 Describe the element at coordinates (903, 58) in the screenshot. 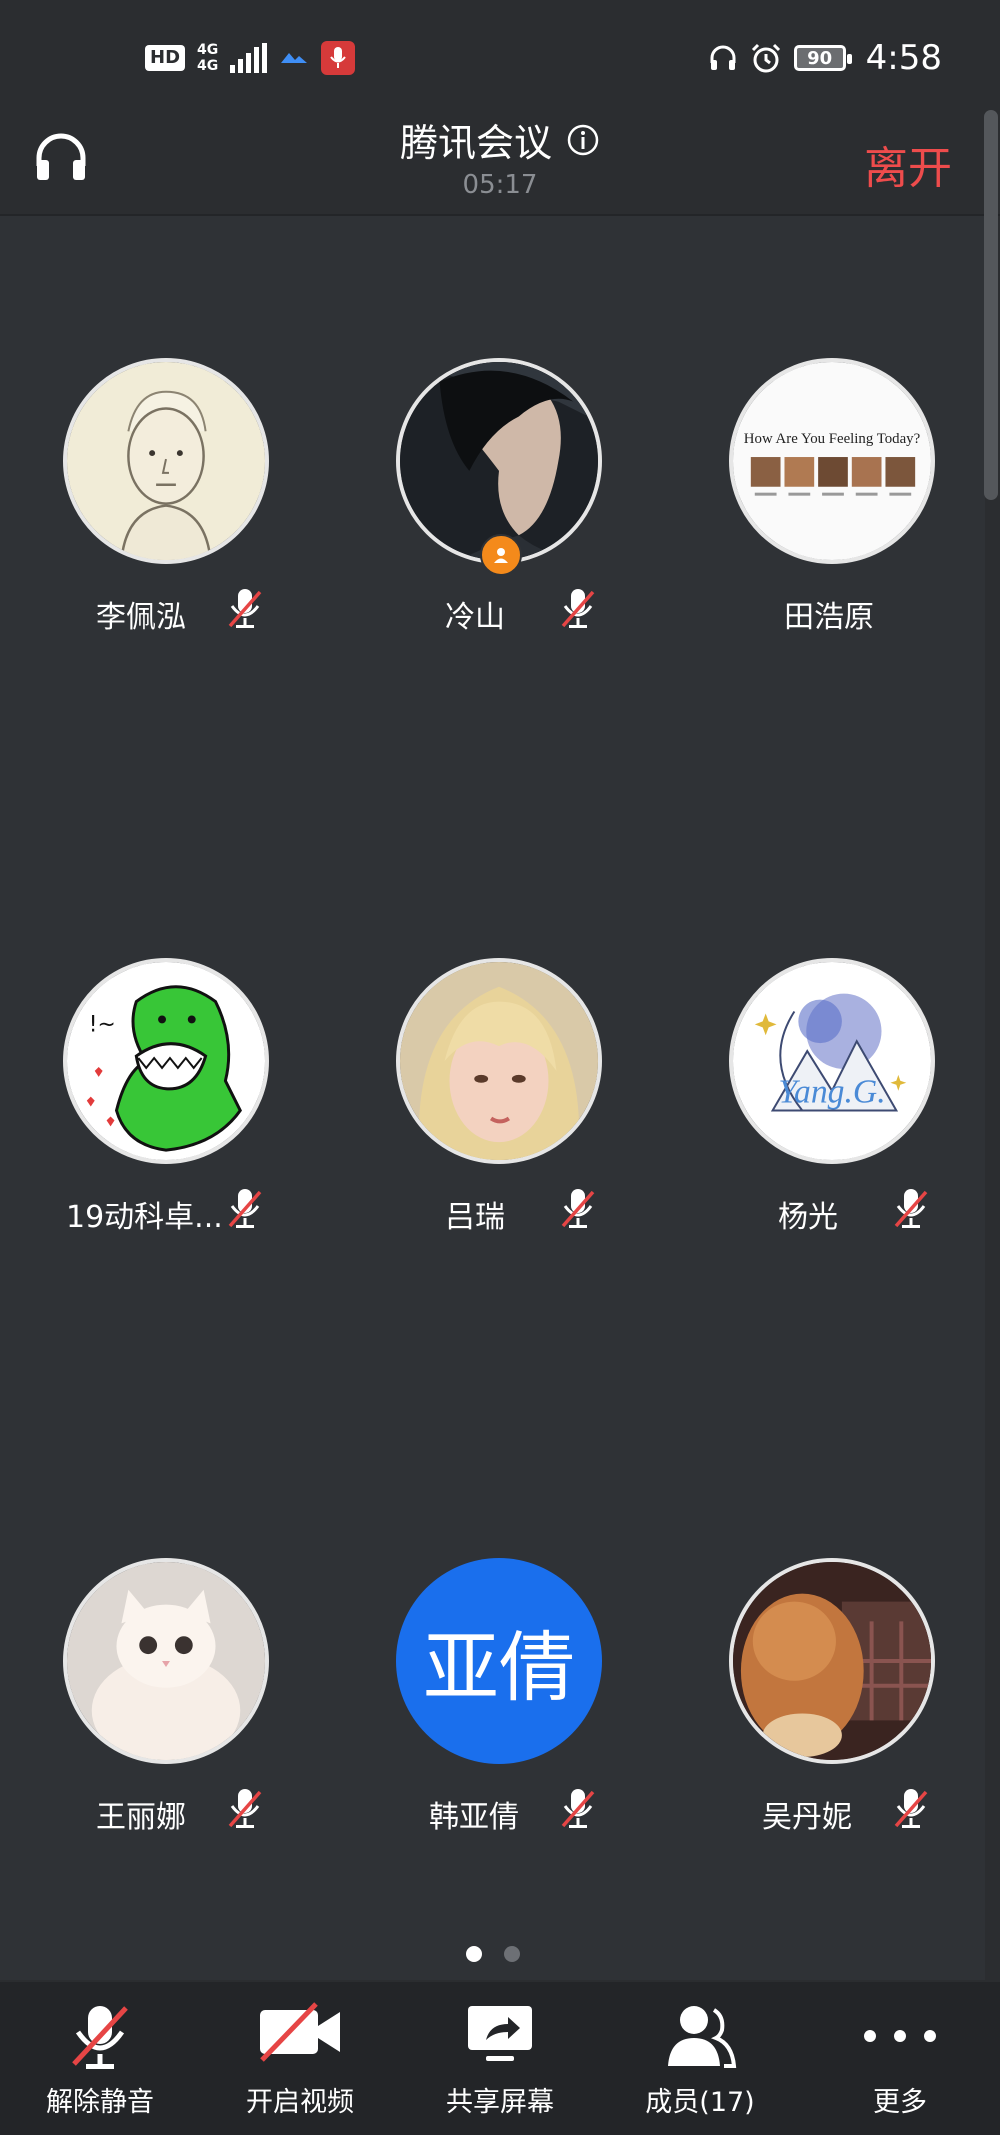

I see `status-time: 4:58` at that location.